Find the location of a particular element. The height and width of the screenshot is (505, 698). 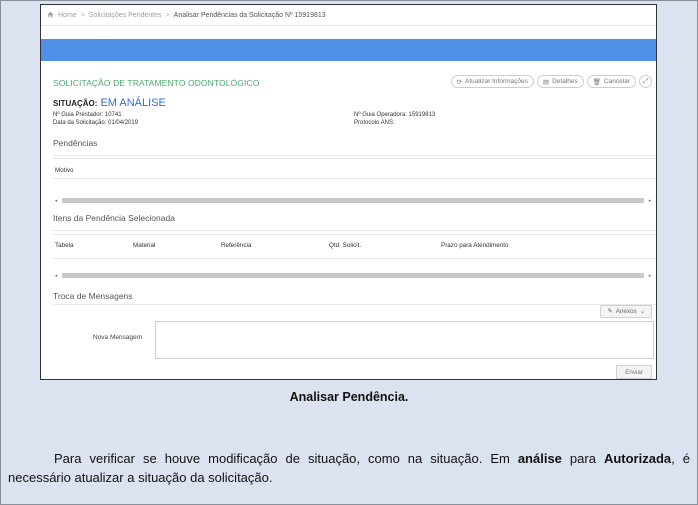

details-button: ▤ Detalhes is located at coordinates (560, 81).